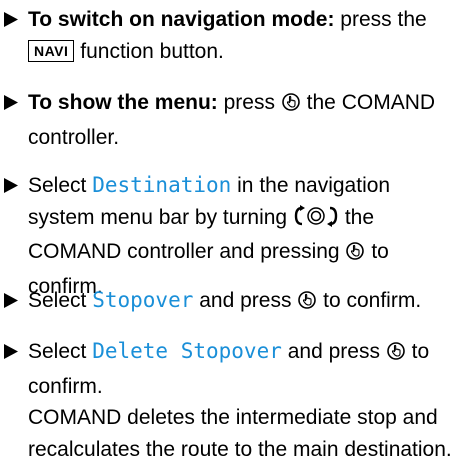  What do you see at coordinates (333, 351) in the screenshot?
I see `step-5-text-2: and press` at bounding box center [333, 351].